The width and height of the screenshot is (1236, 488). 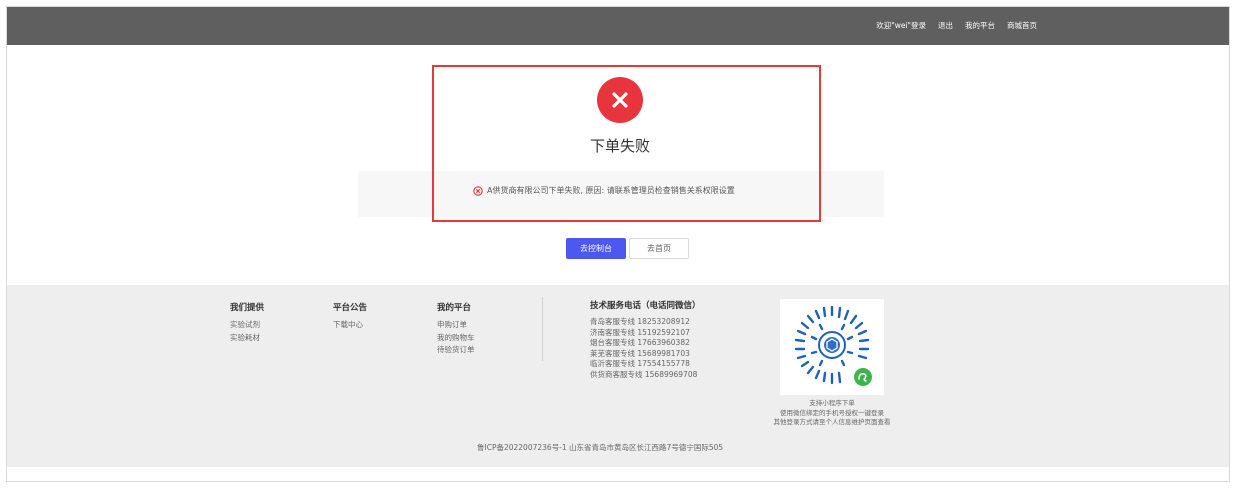 I want to click on service-line: 青岛客服专线 18253208912, so click(x=640, y=321).